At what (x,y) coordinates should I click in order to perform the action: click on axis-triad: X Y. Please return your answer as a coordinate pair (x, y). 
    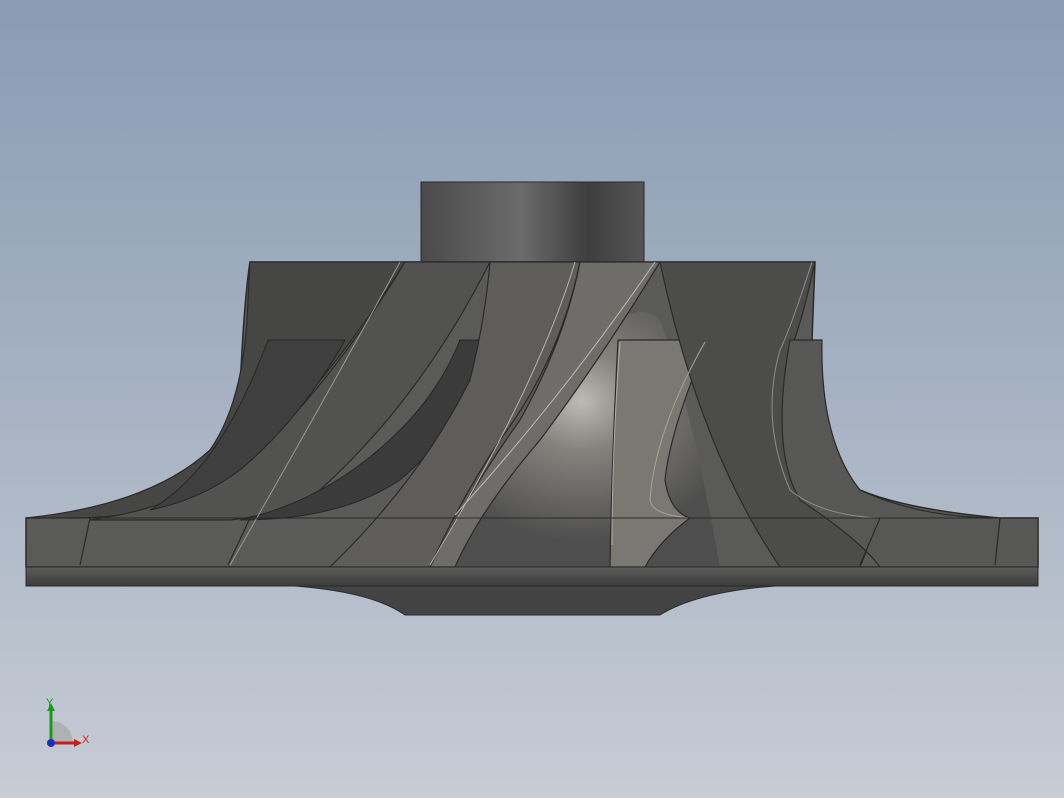
    Looking at the image, I should click on (68, 726).